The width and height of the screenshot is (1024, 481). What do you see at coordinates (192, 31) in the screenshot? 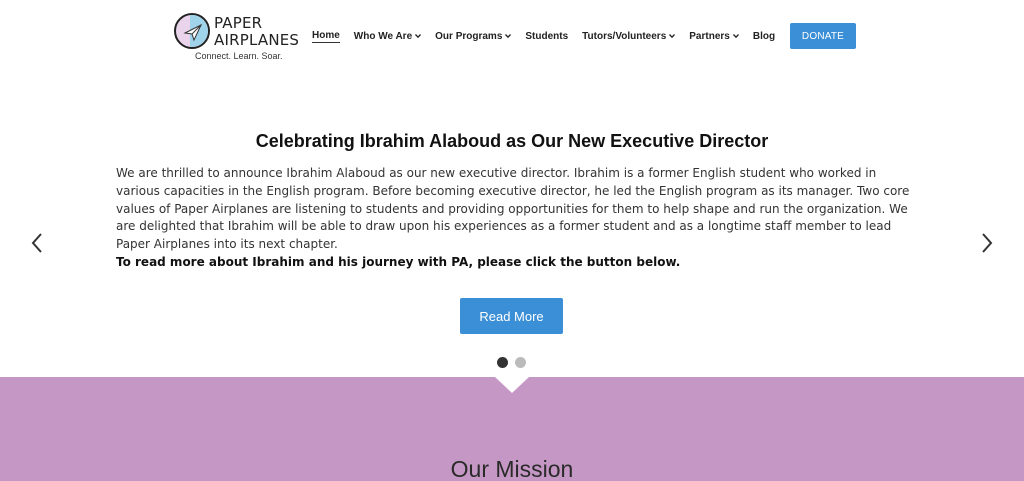
I see `paper-airplane-icon` at bounding box center [192, 31].